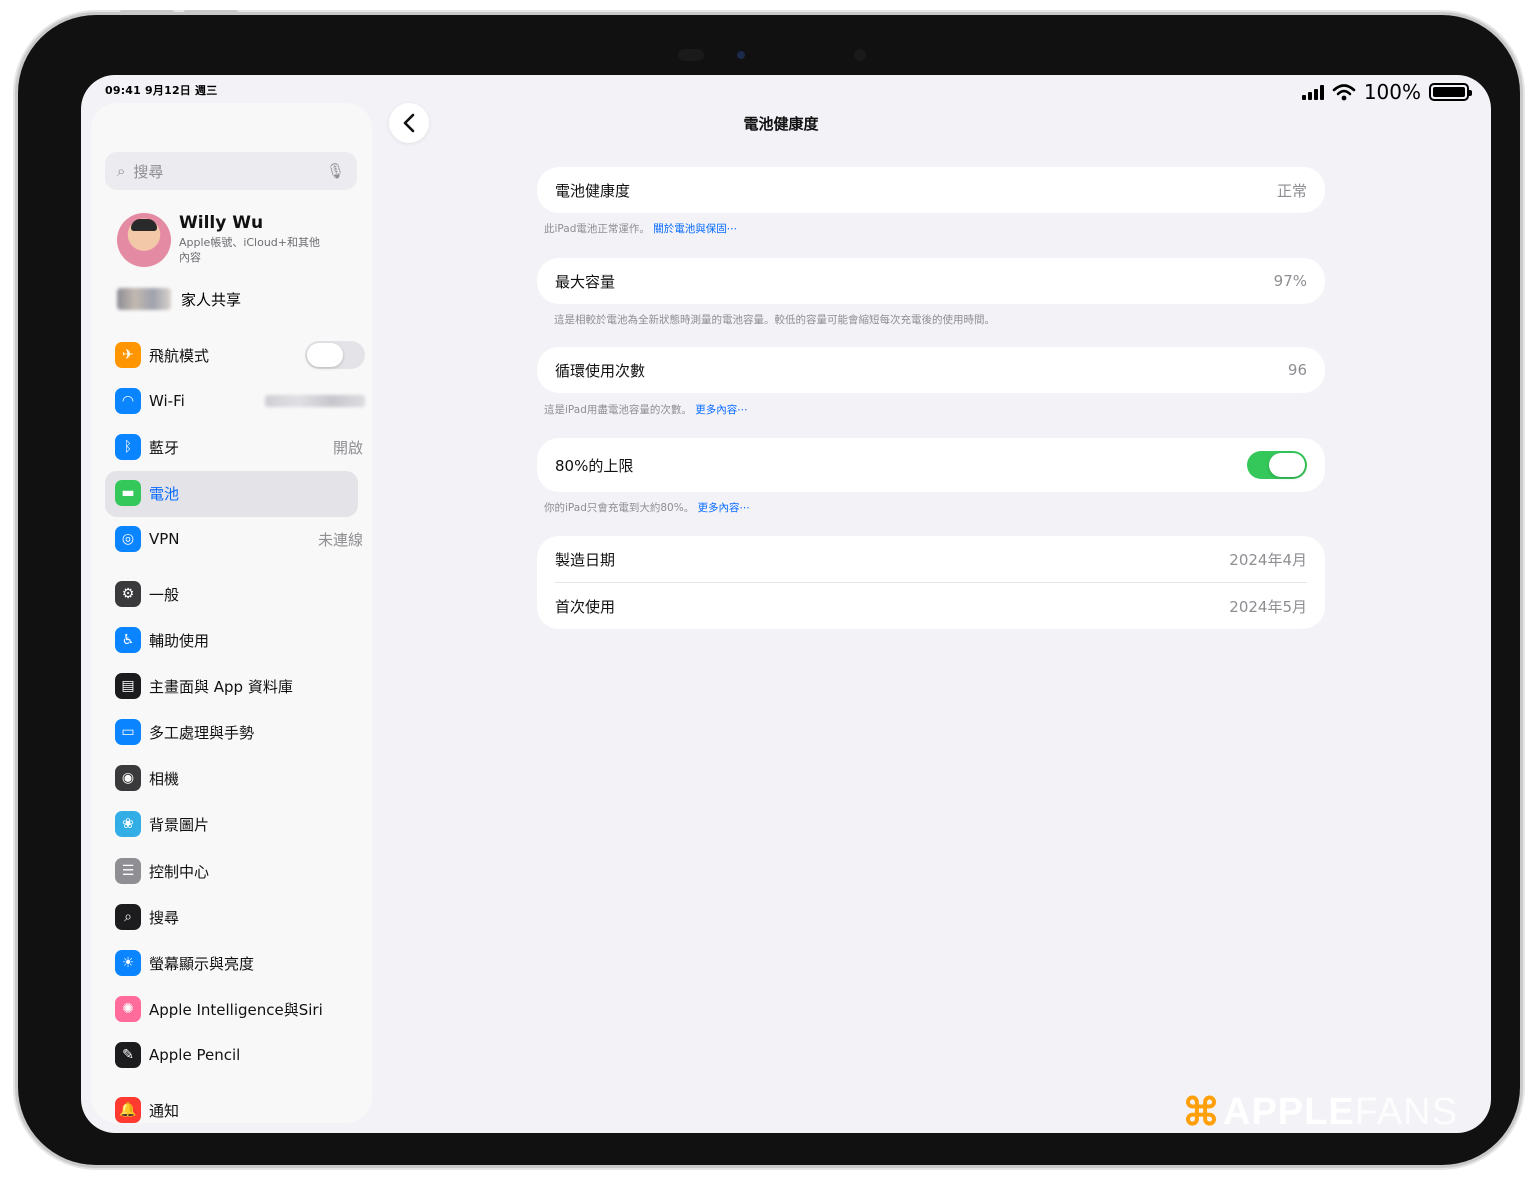 The height and width of the screenshot is (1178, 1536). I want to click on accessibility-icon: ♿, so click(128, 640).